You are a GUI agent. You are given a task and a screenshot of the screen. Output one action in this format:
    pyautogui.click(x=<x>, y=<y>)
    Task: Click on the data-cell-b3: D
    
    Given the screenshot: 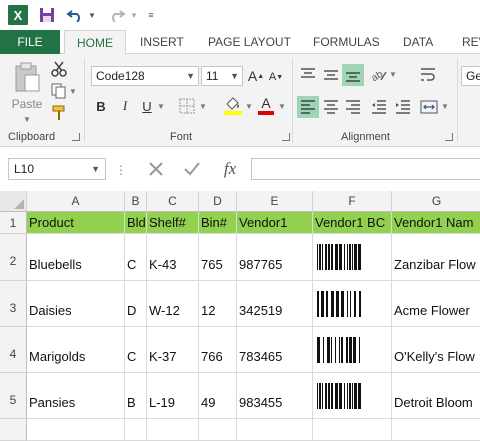 What is the action you would take?
    pyautogui.click(x=136, y=304)
    